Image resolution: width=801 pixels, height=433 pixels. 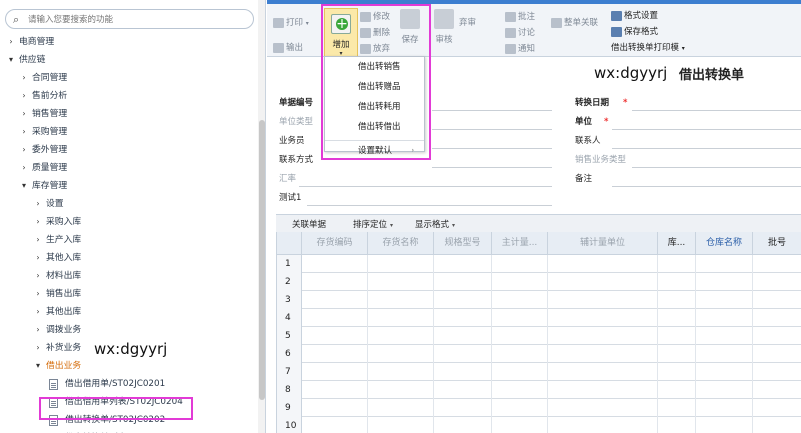 I want to click on print-template-select: 借出转换单打印模 ▾, so click(x=648, y=47).